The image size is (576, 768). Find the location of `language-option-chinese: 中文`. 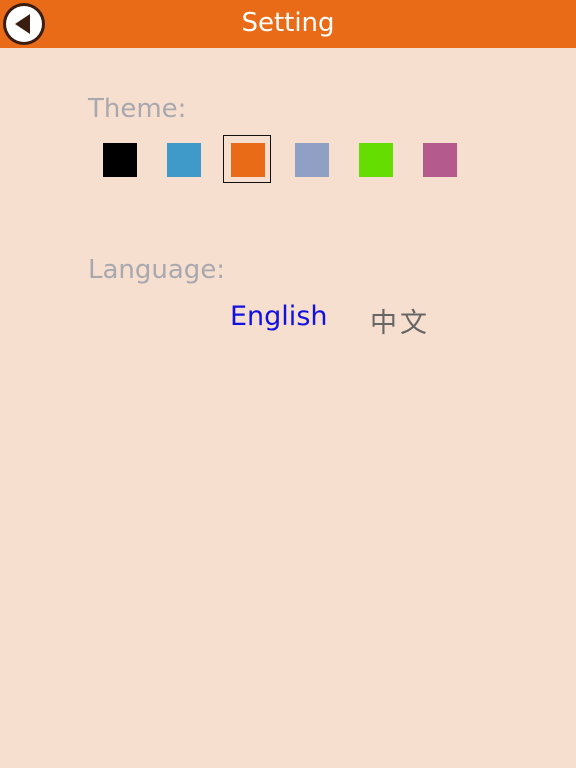

language-option-chinese: 中文 is located at coordinates (400, 320).